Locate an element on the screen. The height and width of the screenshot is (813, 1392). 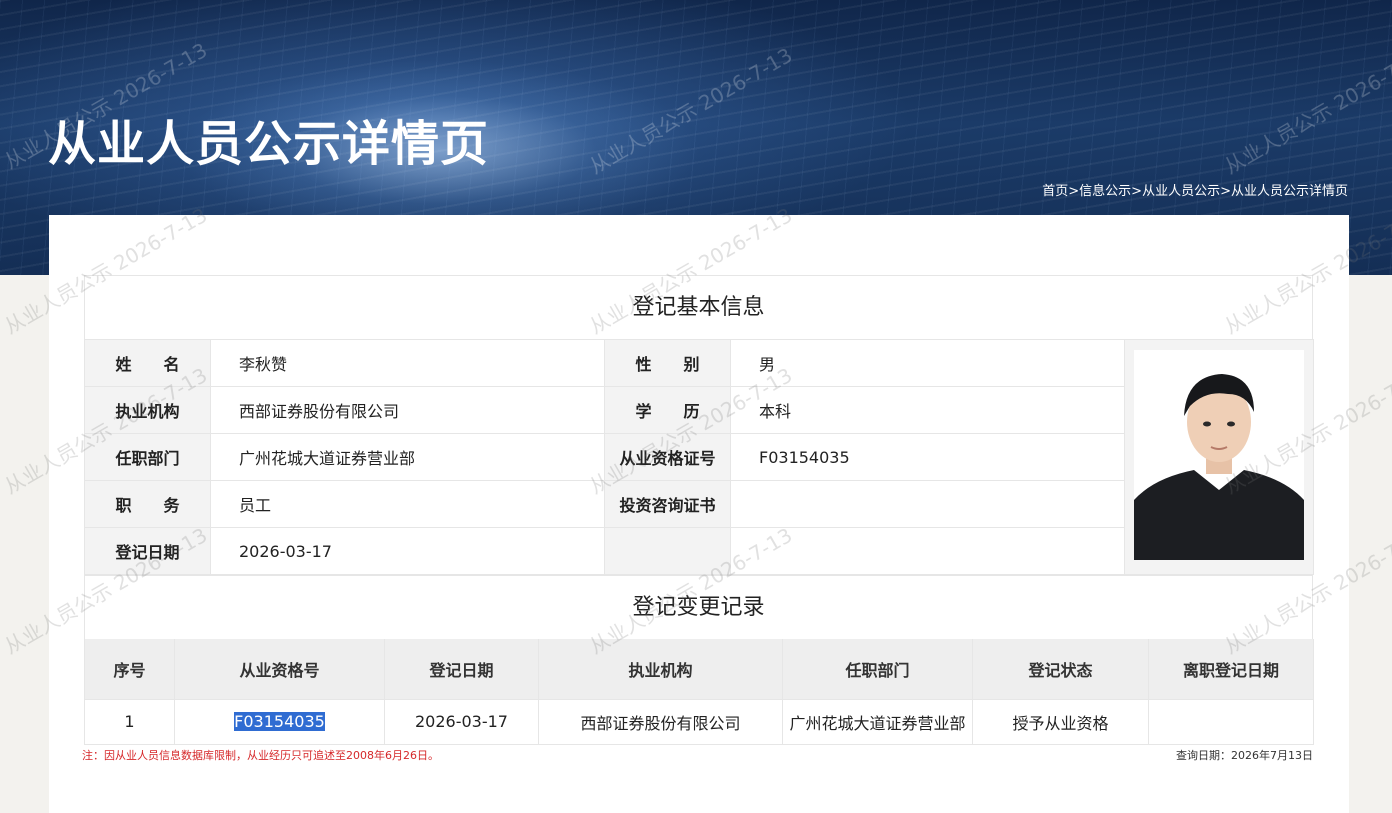
cell-department: 广州花城大道证券营业部 is located at coordinates (877, 721).